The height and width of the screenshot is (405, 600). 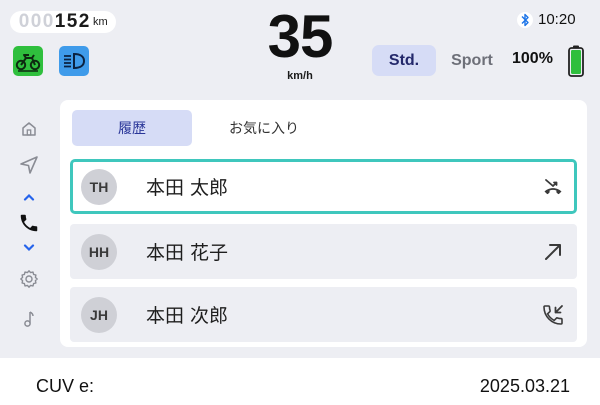 What do you see at coordinates (29, 248) in the screenshot?
I see `chevron-down-icon` at bounding box center [29, 248].